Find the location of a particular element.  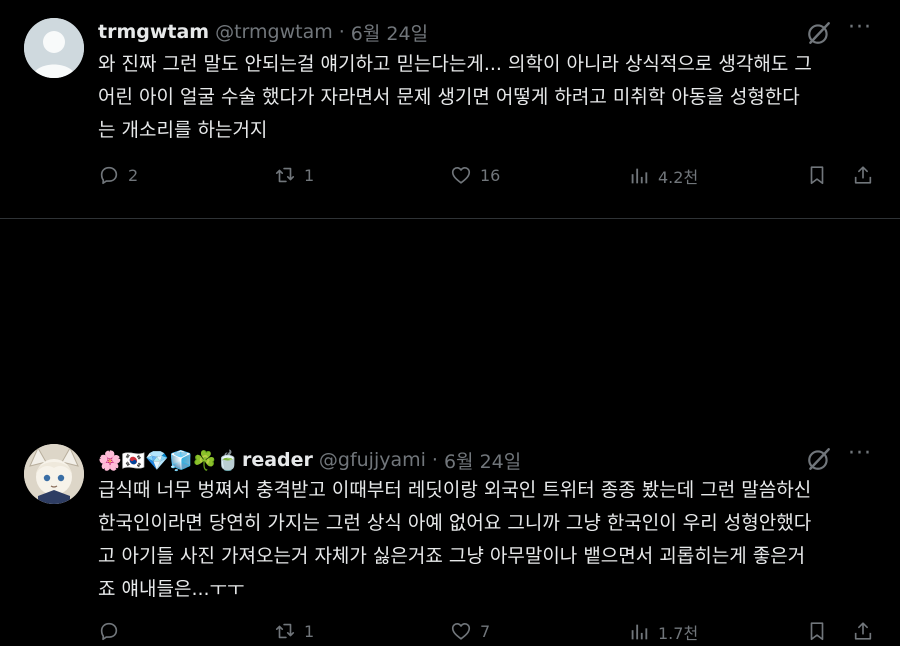

display-name: trmgwtam is located at coordinates (153, 32).